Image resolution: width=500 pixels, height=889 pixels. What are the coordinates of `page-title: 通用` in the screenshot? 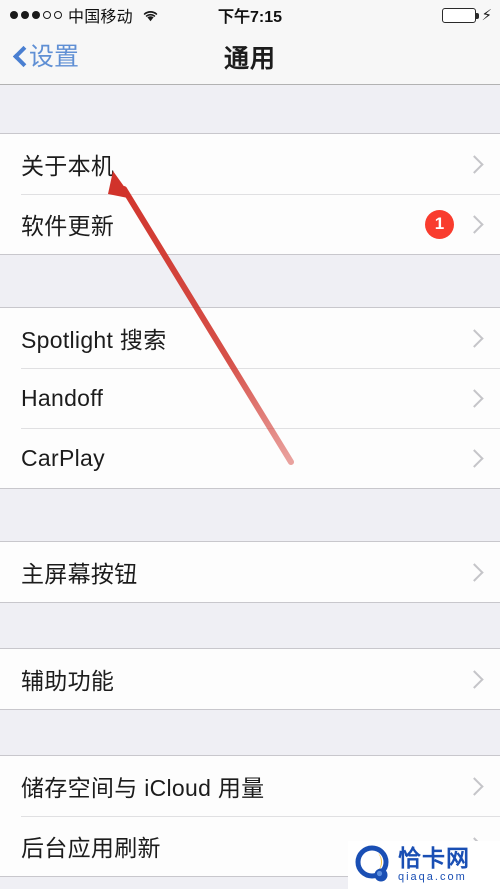 It's located at (249, 59).